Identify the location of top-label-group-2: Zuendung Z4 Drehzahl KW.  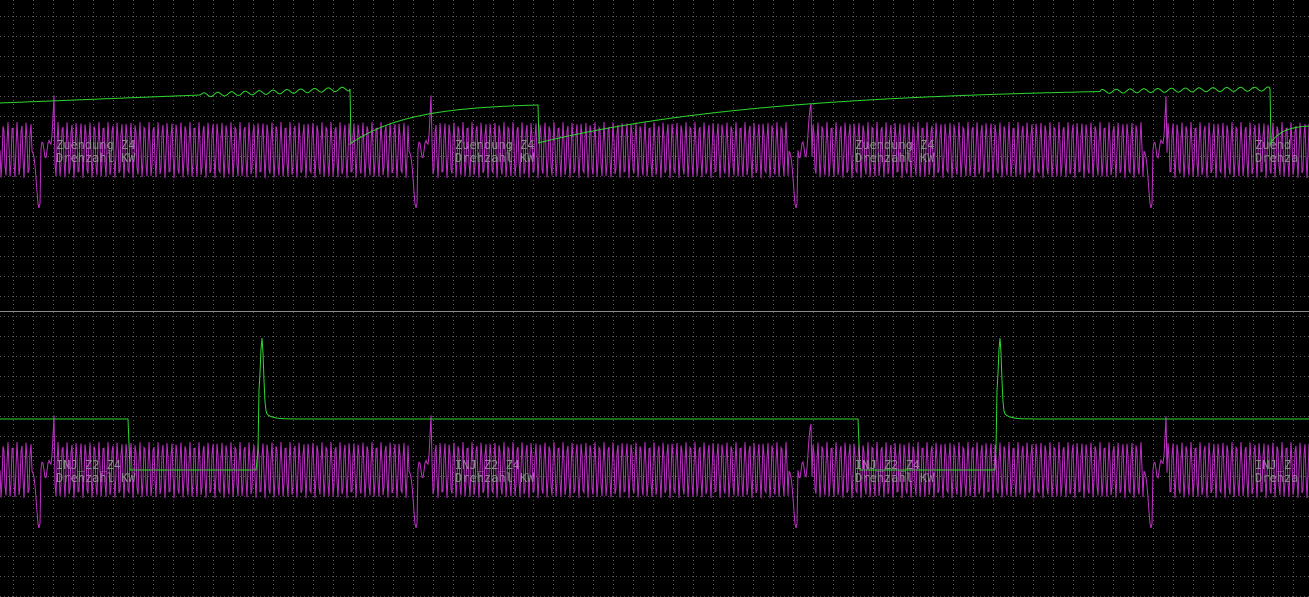
(495, 151).